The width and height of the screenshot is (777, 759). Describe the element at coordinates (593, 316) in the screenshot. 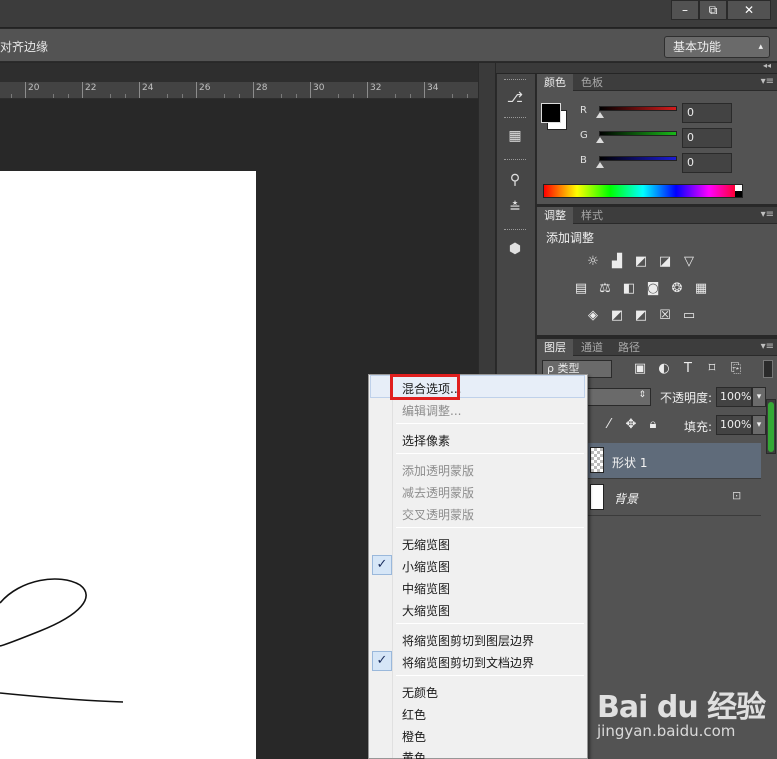

I see `invert-icon: ◈` at that location.